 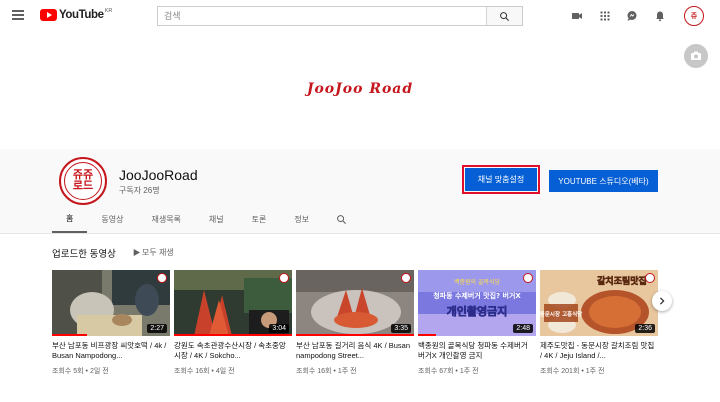 I want to click on section-title: 업로드한 동영상, so click(x=84, y=253).